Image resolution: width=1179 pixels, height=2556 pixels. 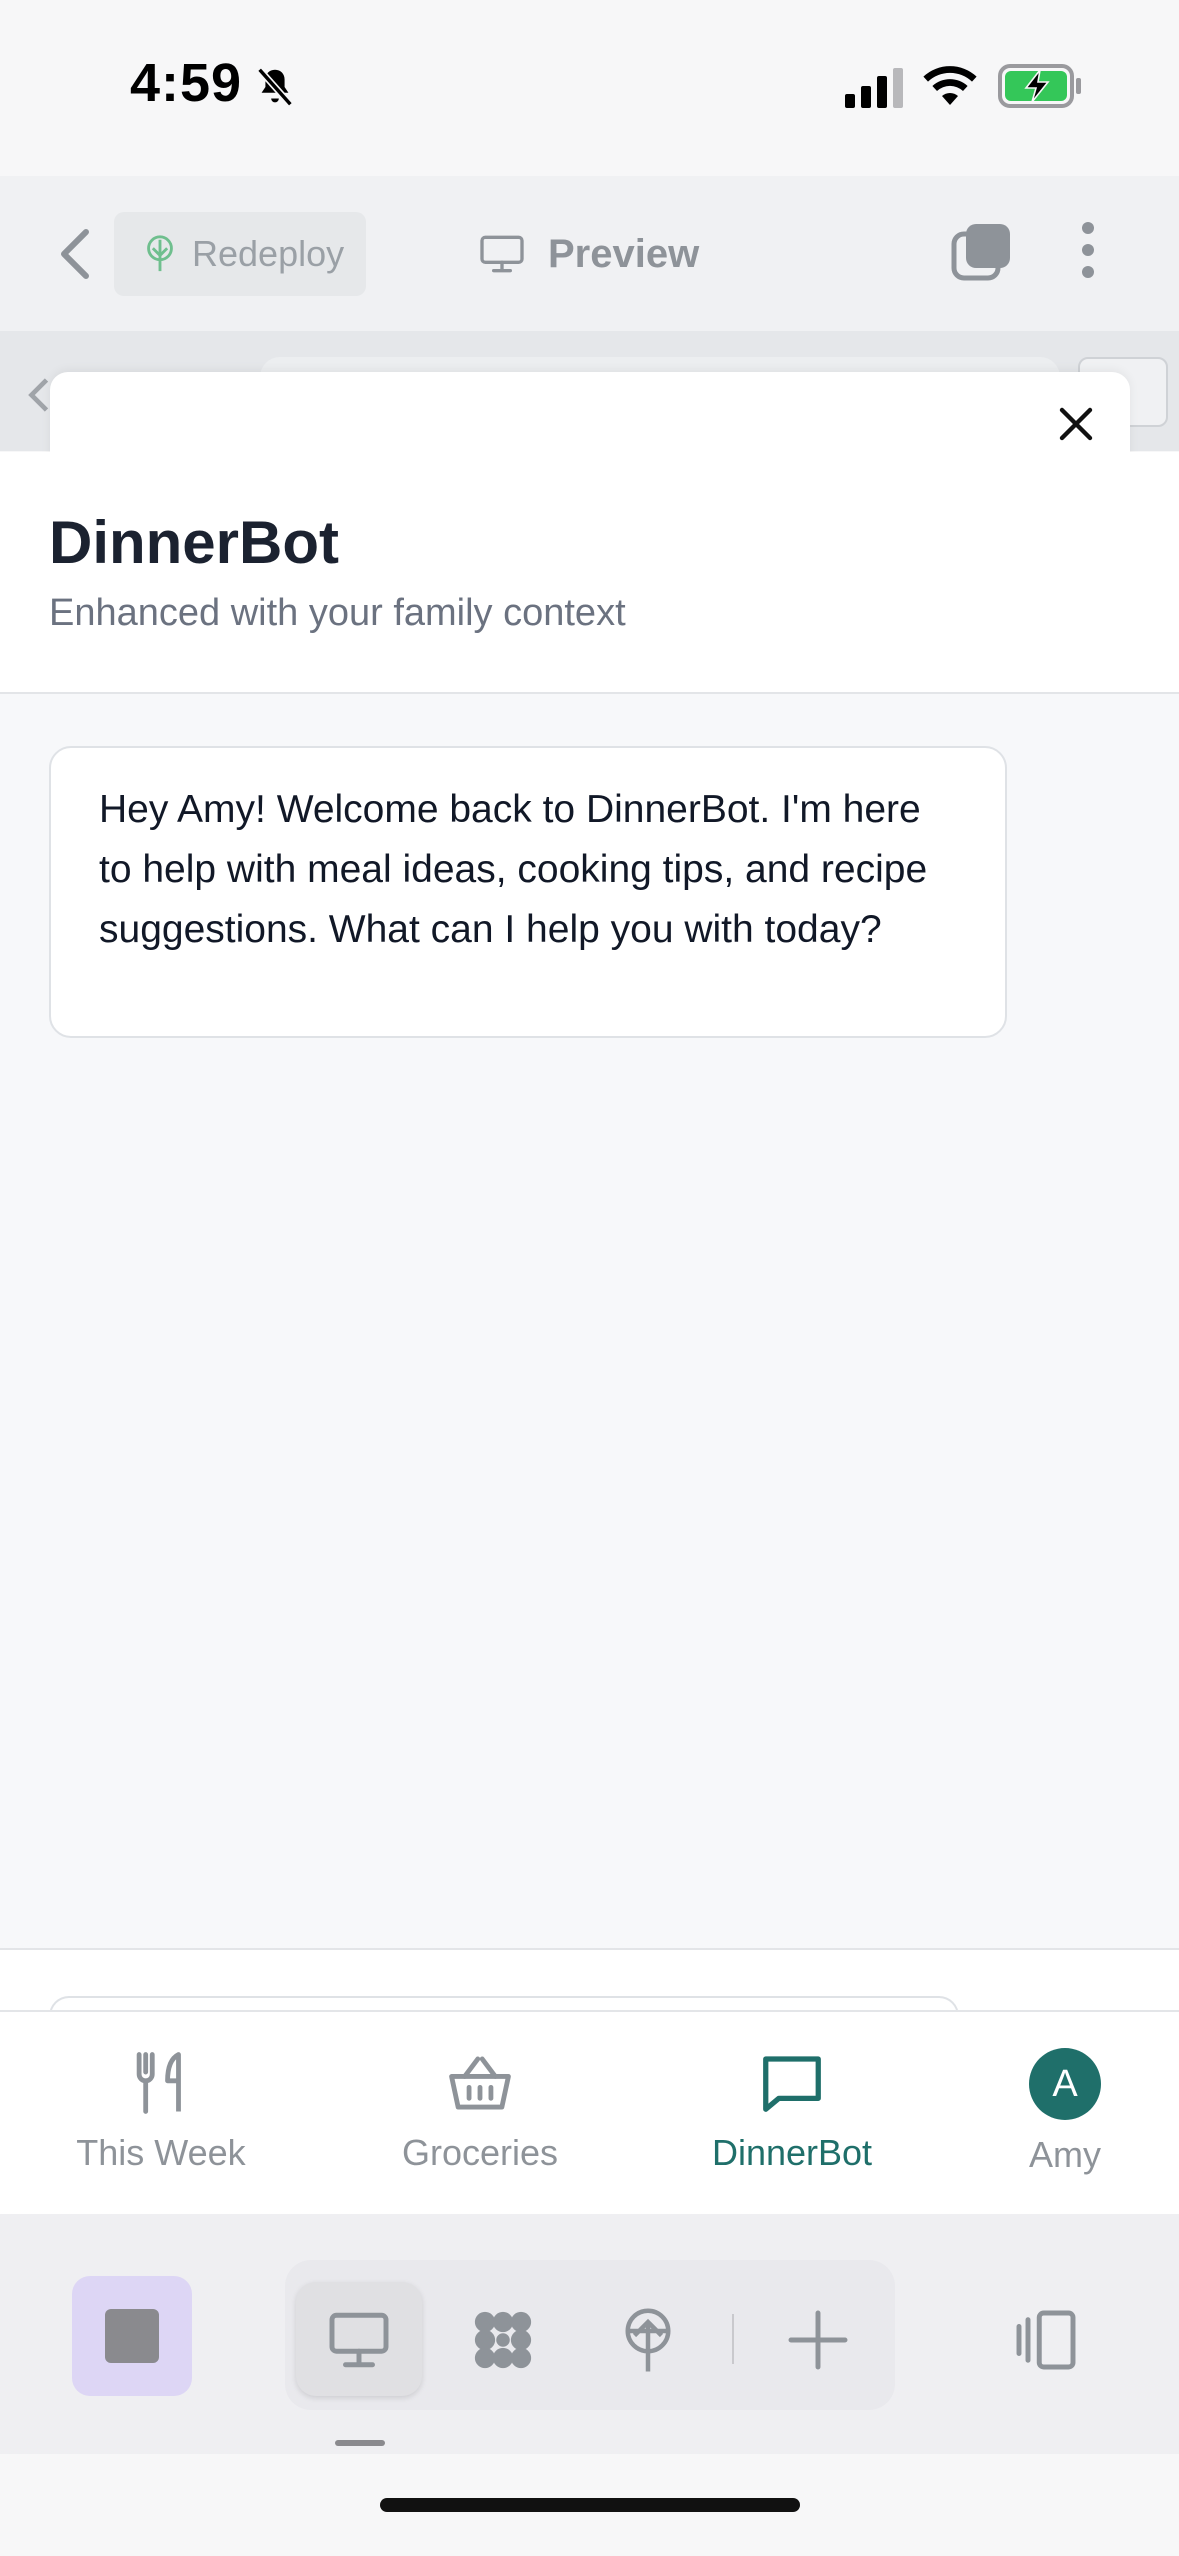 I want to click on stop-icon, so click(x=132, y=2336).